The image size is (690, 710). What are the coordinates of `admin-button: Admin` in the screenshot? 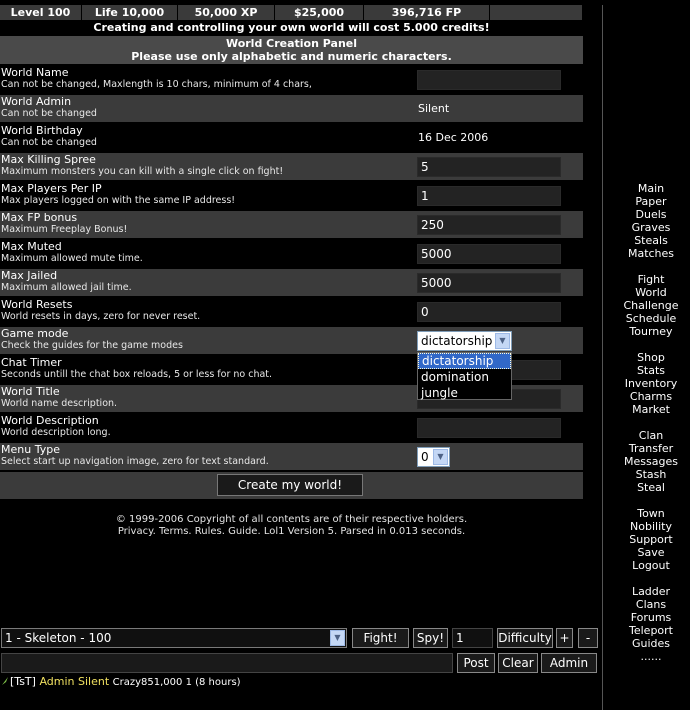 It's located at (569, 663).